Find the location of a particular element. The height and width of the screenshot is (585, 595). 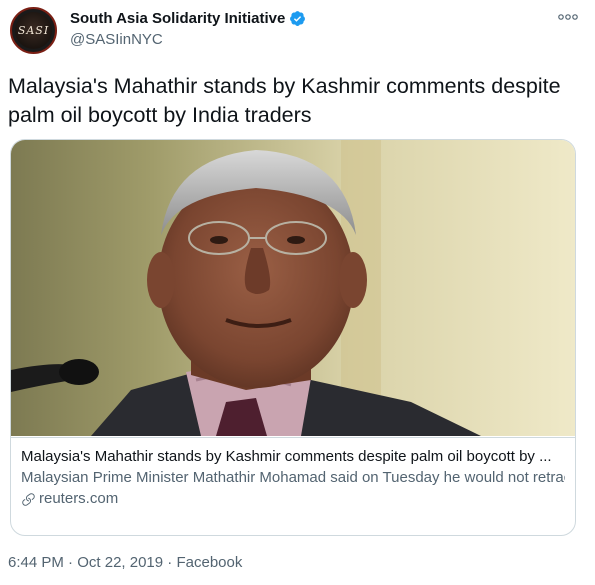

avatar-image: SASI is located at coordinates (33, 30).